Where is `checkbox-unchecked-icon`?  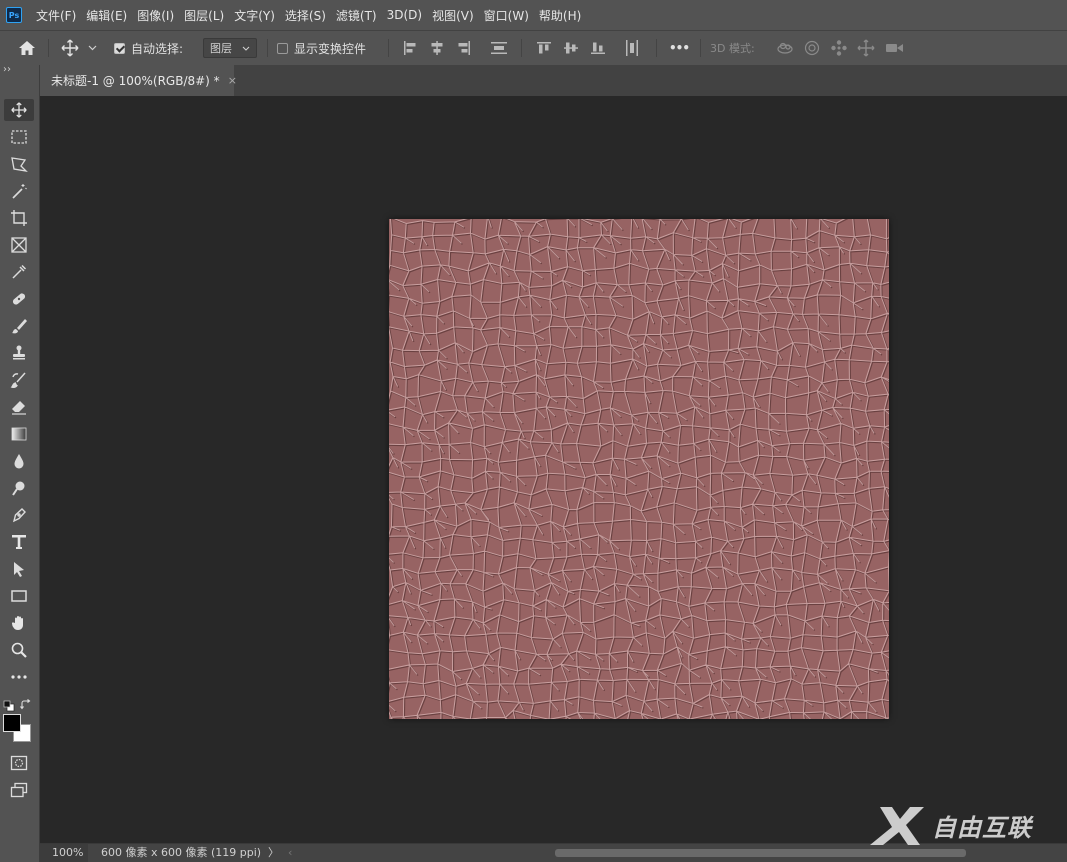 checkbox-unchecked-icon is located at coordinates (282, 48).